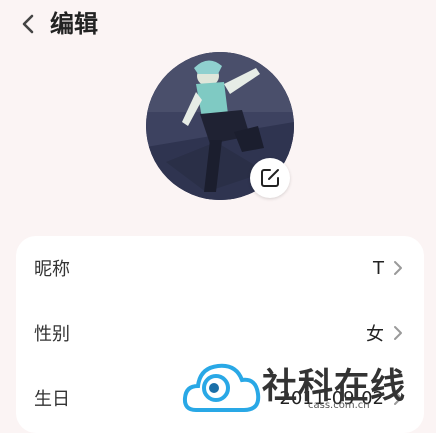  I want to click on chevron-left-icon, so click(28, 24).